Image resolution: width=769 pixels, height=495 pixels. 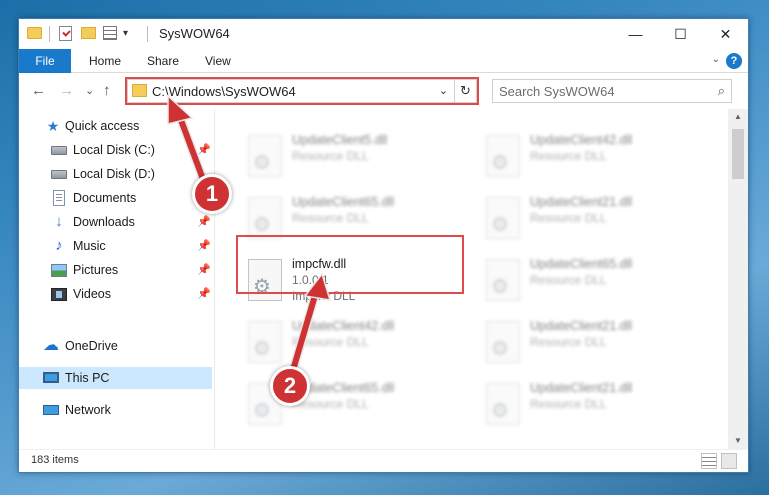 What do you see at coordinates (88, 33) in the screenshot?
I see `new-folder-icon` at bounding box center [88, 33].